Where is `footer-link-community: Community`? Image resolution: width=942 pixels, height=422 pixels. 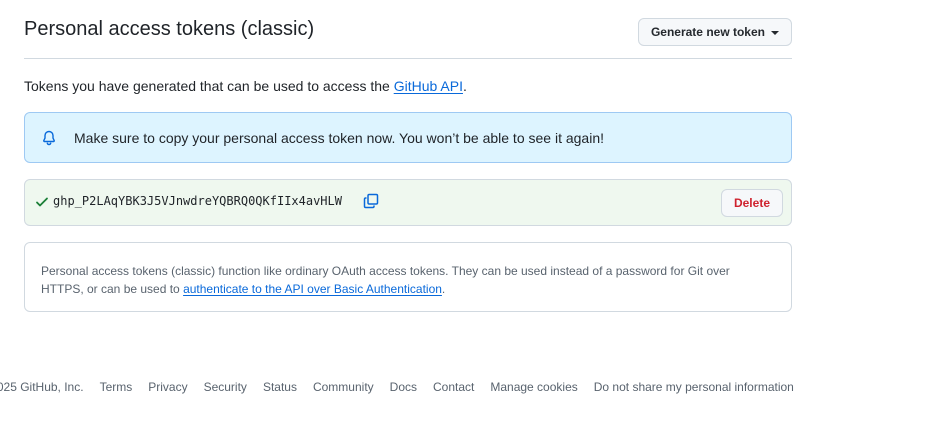
footer-link-community: Community is located at coordinates (343, 387).